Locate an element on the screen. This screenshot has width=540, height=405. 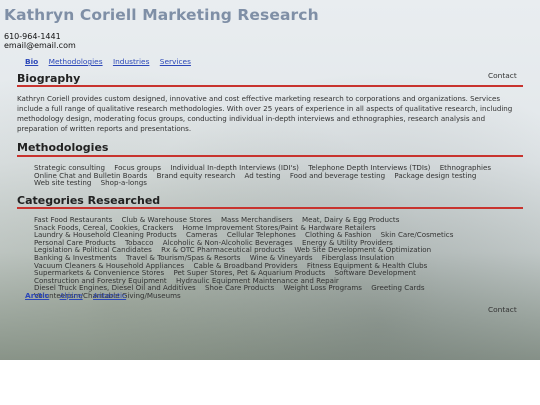
phone-number: 610-964-1441 is located at coordinates (32, 36).